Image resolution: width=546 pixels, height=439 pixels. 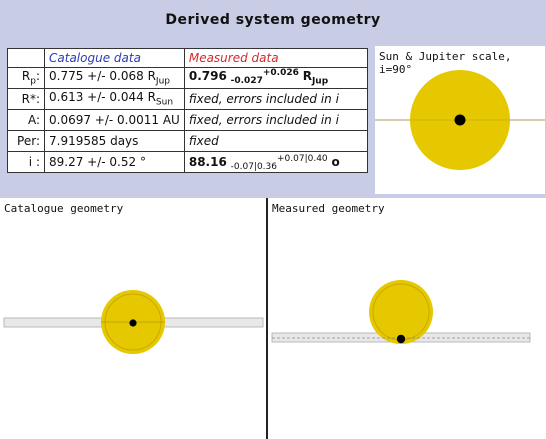 What do you see at coordinates (328, 208) in the screenshot?
I see `measured-panel-label: Measured geometry` at bounding box center [328, 208].